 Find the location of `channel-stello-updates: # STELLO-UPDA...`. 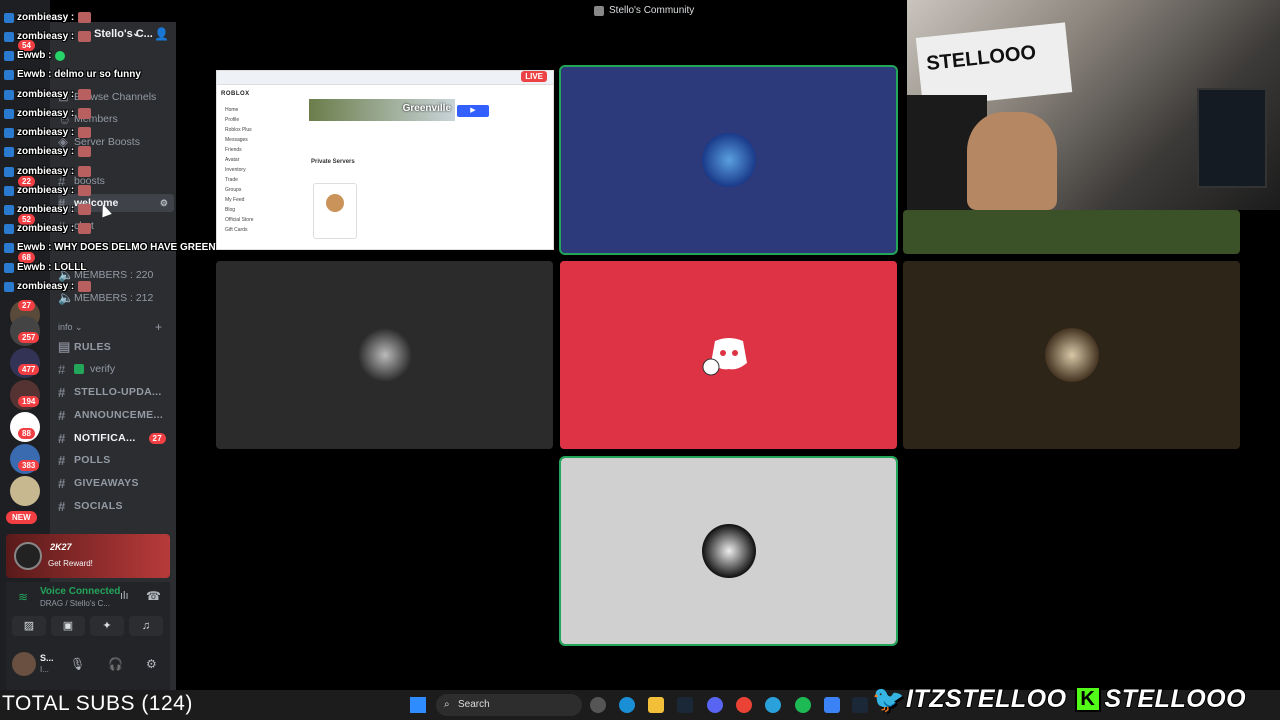

channel-stello-updates: # STELLO-UPDA... is located at coordinates (116, 392).